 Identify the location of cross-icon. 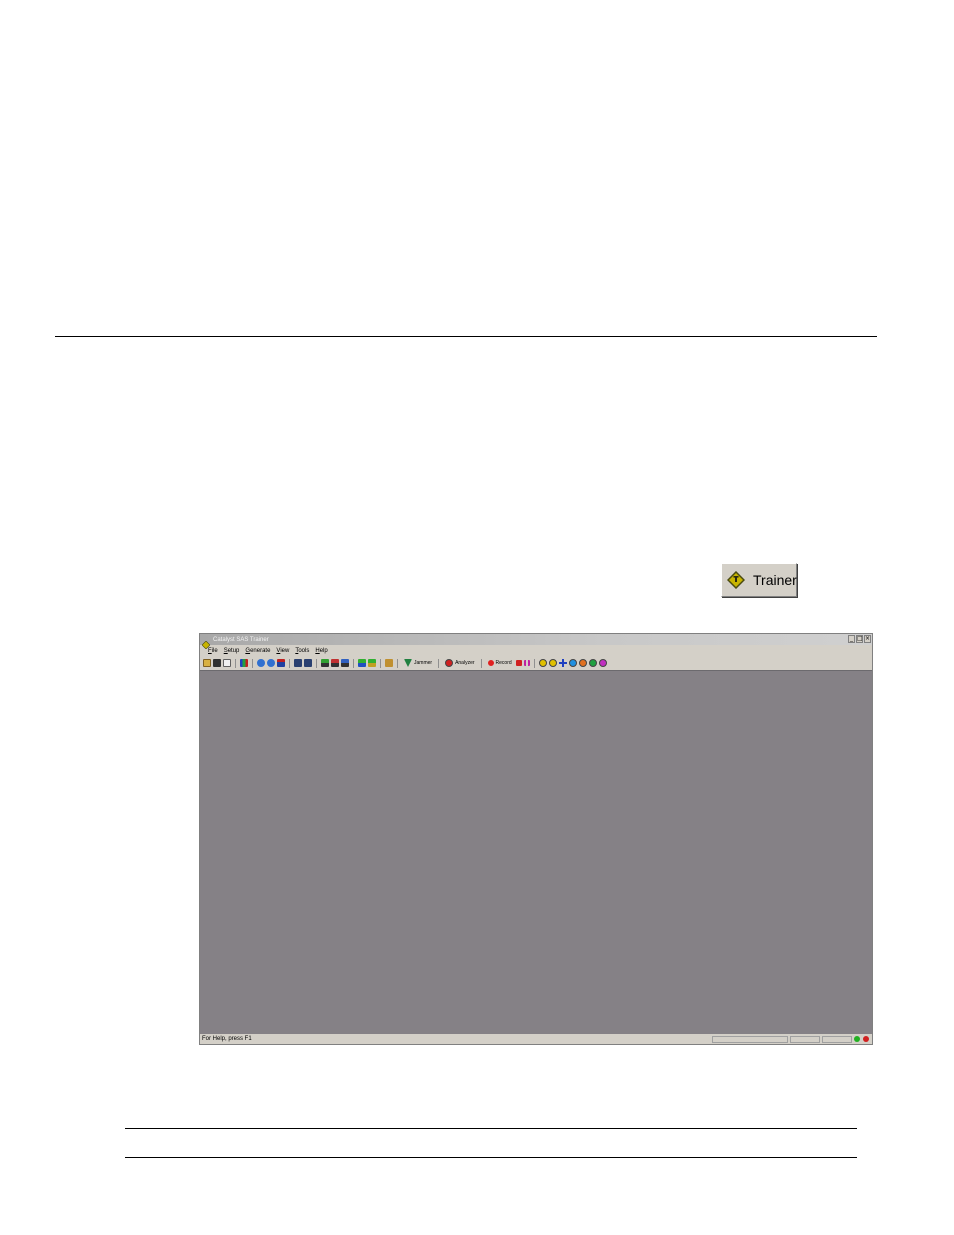
(562, 663).